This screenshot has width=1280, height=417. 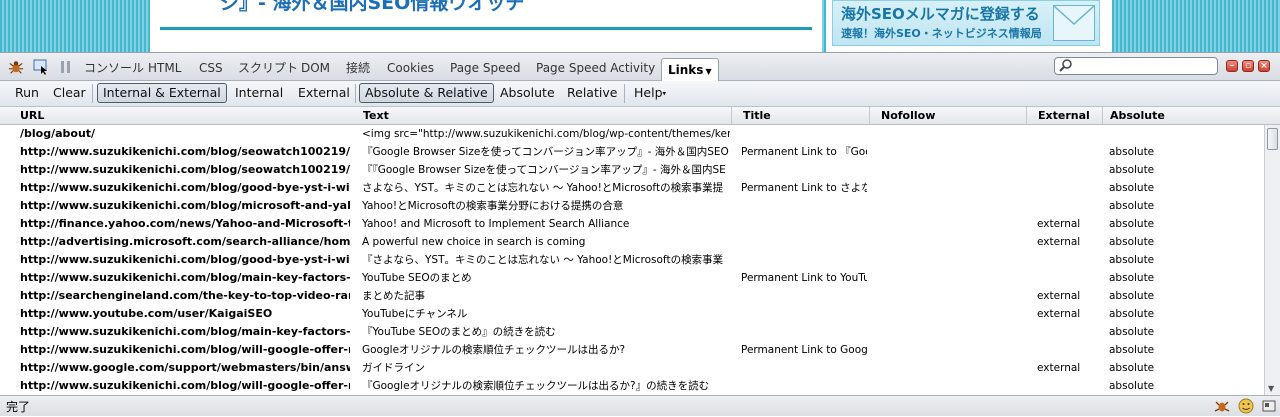 I want to click on absolute-button: Absolute, so click(x=527, y=93).